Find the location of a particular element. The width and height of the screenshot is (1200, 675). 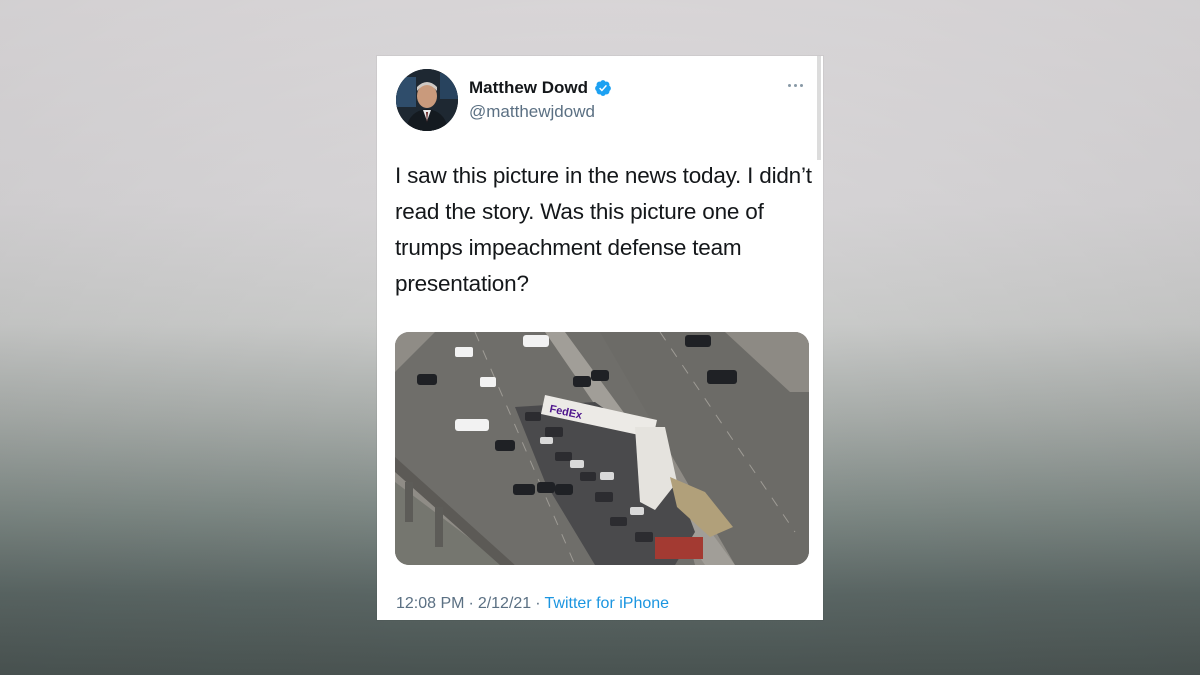

avatar is located at coordinates (427, 100).